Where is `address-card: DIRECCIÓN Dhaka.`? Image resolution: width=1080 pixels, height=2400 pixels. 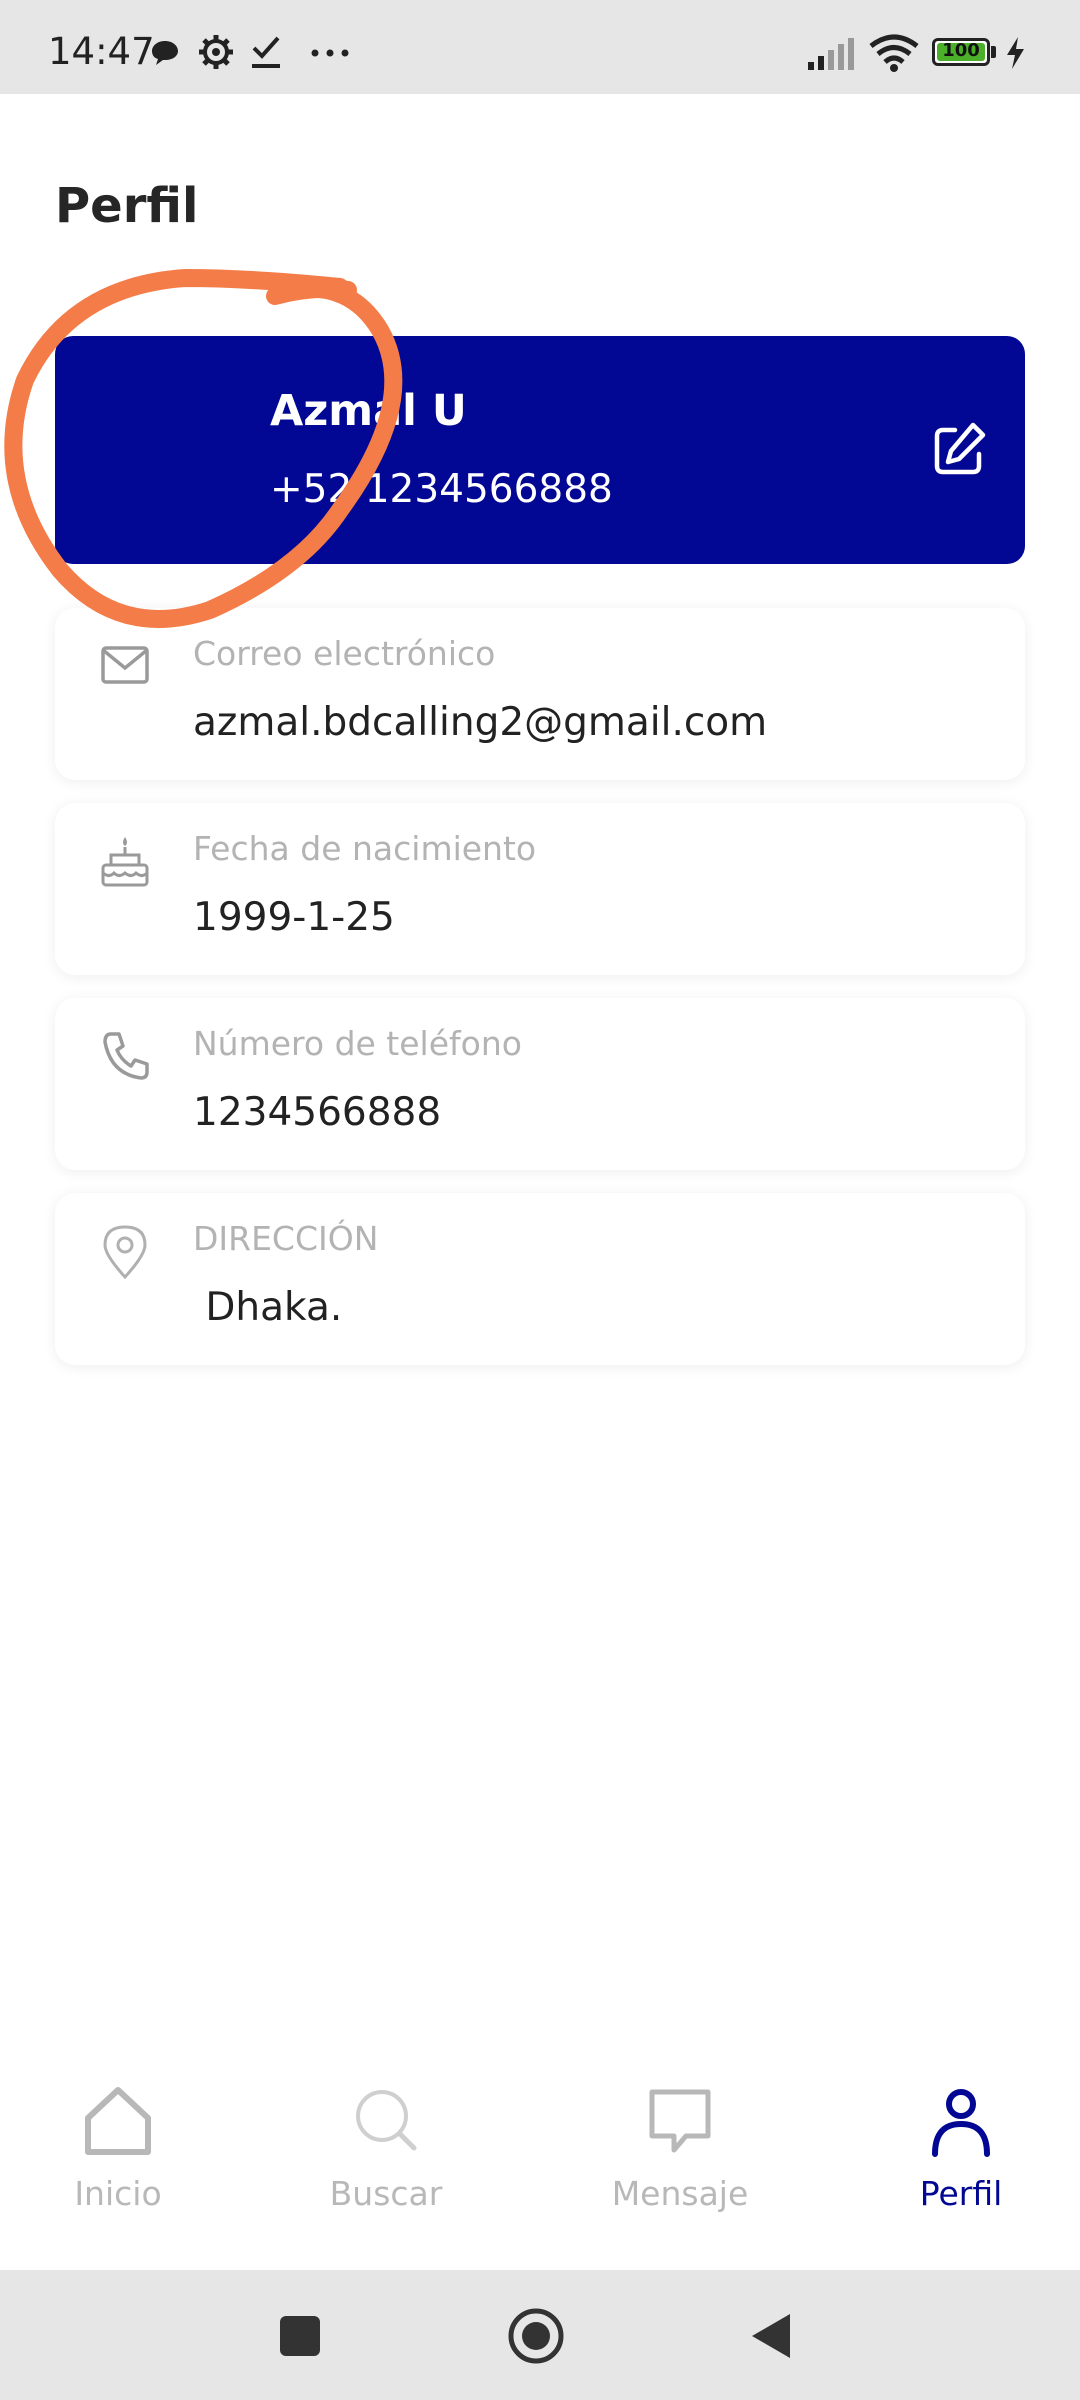
address-card: DIRECCIÓN Dhaka. is located at coordinates (540, 1279).